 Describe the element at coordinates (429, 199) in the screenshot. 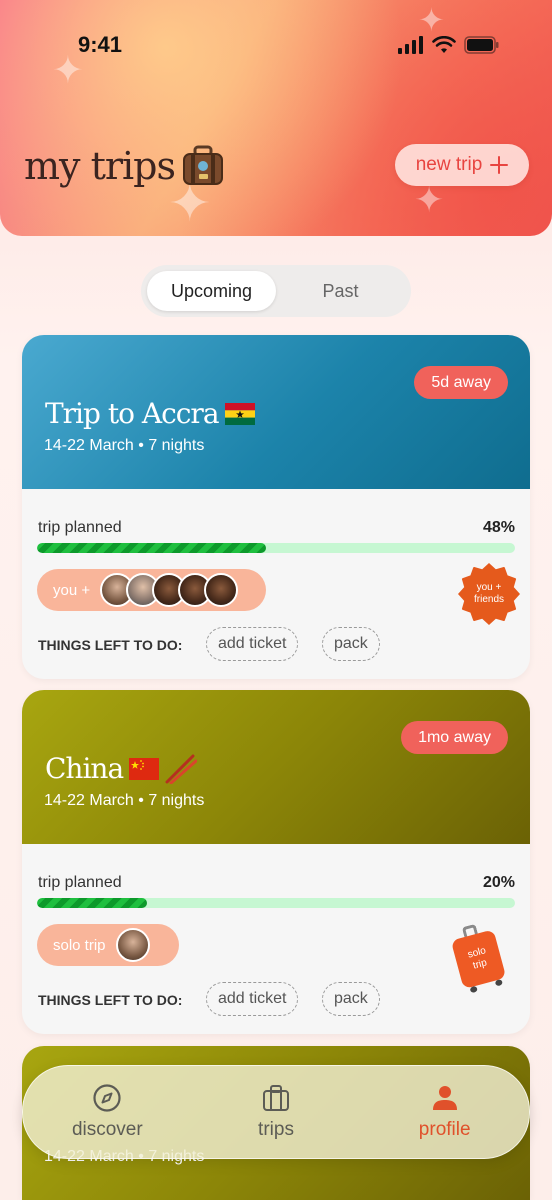

I see `sparkle-icon: ✦` at that location.